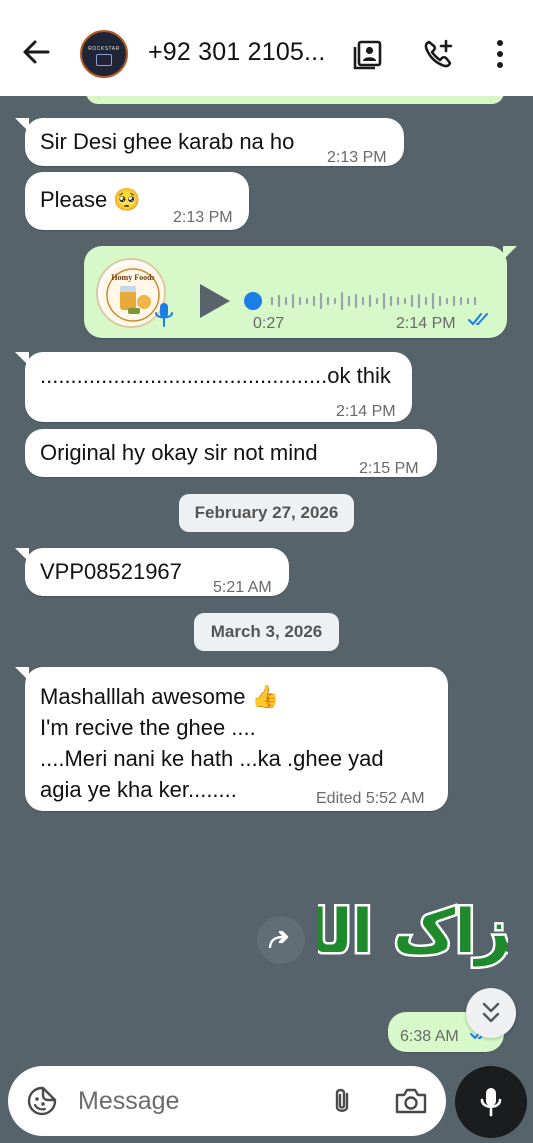 Image resolution: width=533 pixels, height=1143 pixels. What do you see at coordinates (111, 571) in the screenshot?
I see `message-text: VPP08521967` at bounding box center [111, 571].